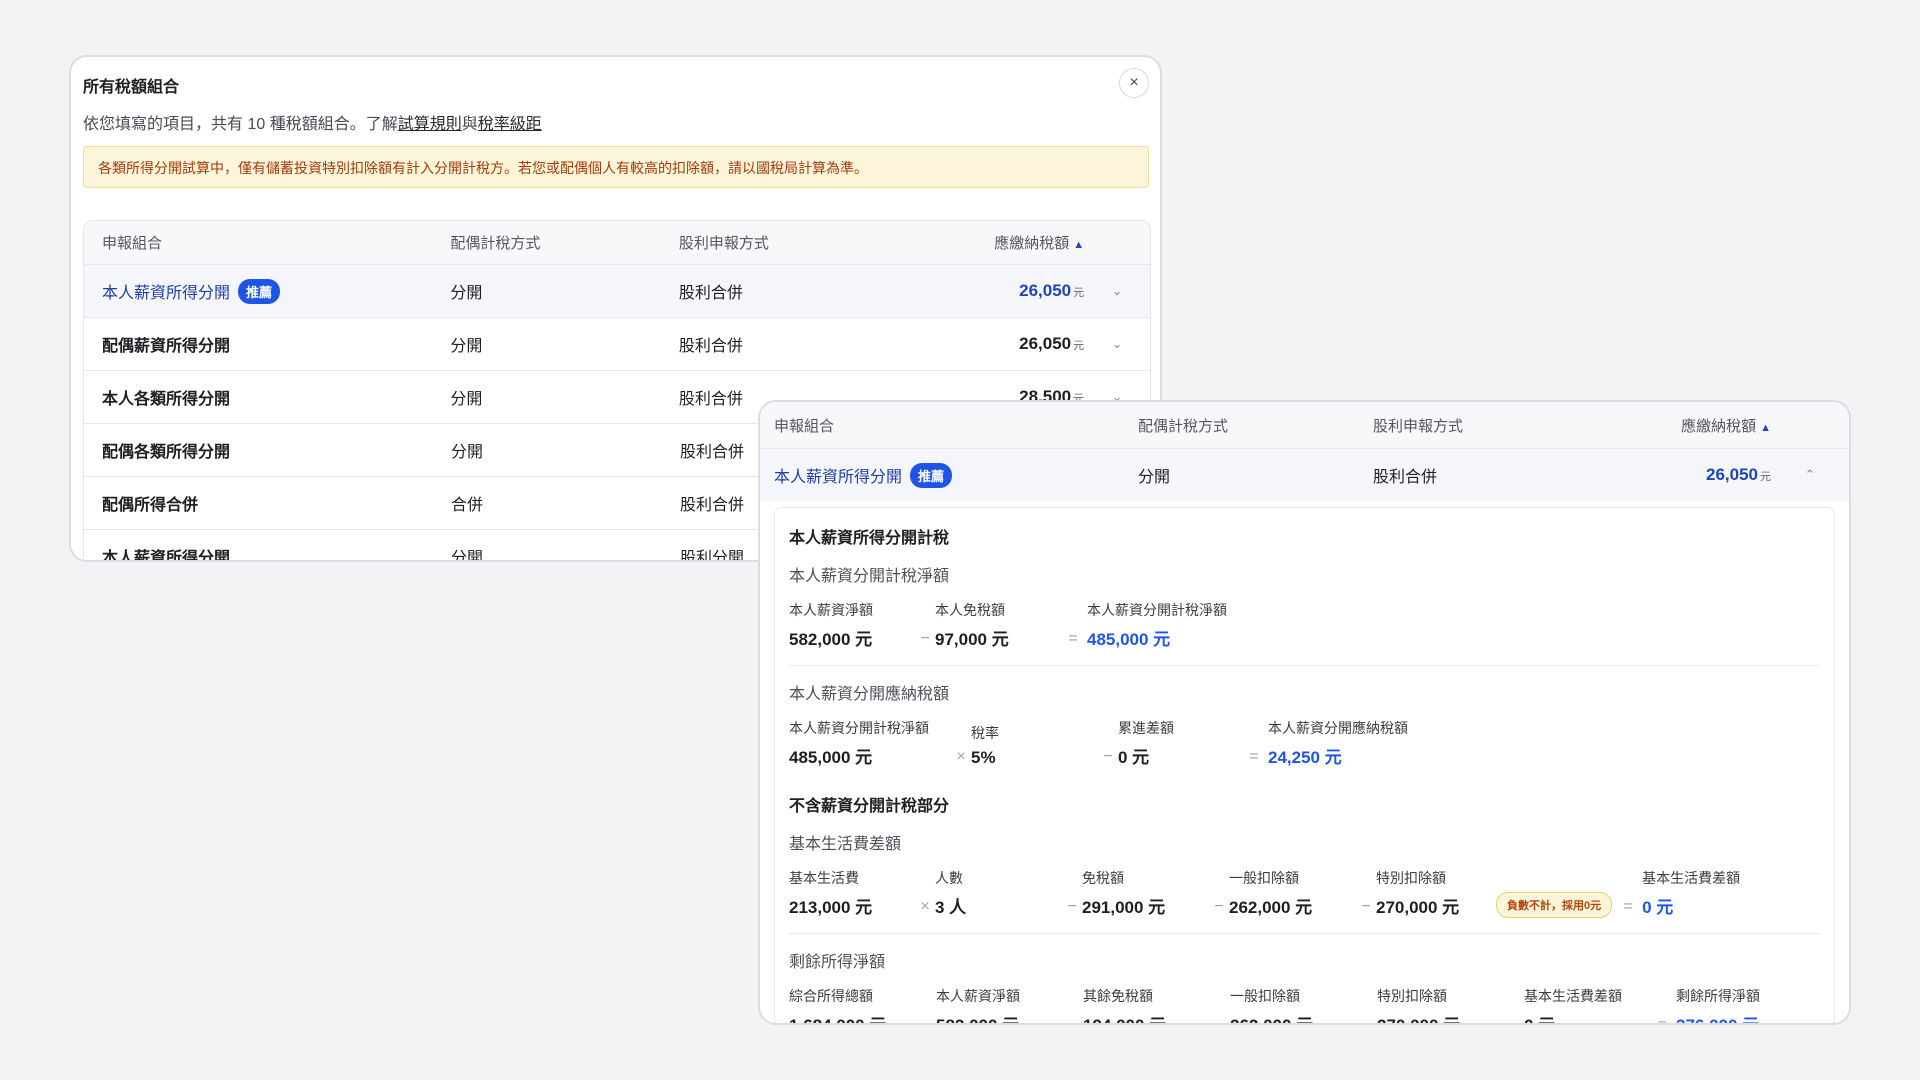 The height and width of the screenshot is (1080, 1920). Describe the element at coordinates (131, 87) in the screenshot. I see `modal-title: 所有稅額組合` at that location.